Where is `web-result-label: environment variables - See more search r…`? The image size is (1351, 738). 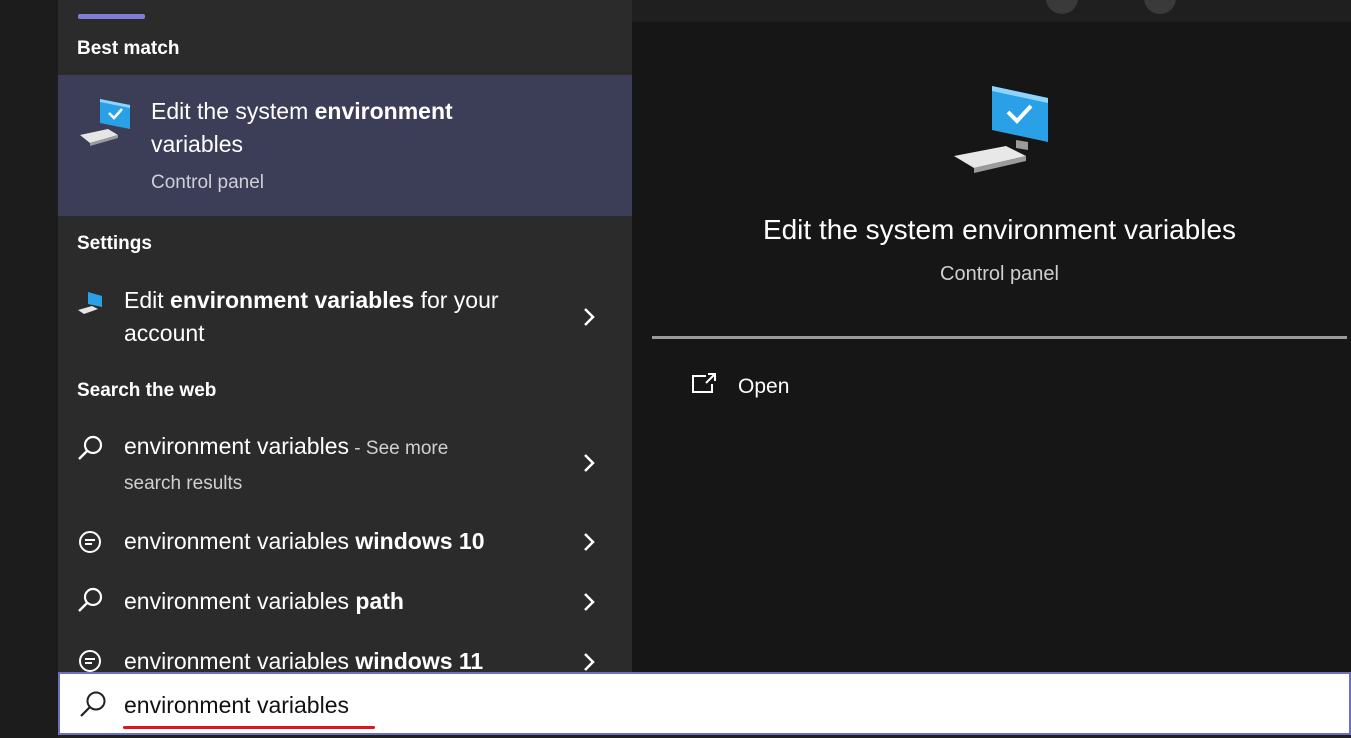
web-result-label: environment variables - See more search r… is located at coordinates (286, 463).